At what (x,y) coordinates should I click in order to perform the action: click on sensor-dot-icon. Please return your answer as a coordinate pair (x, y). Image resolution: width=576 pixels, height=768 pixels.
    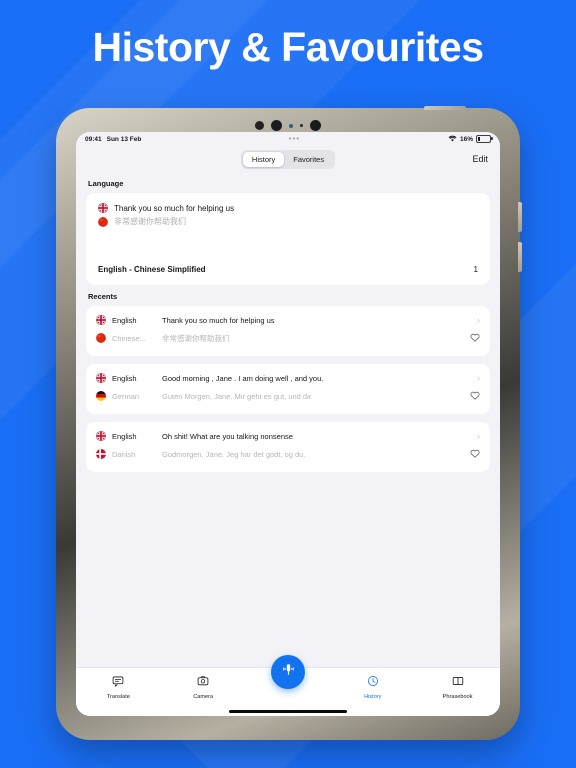
    Looking at the image, I should click on (301, 125).